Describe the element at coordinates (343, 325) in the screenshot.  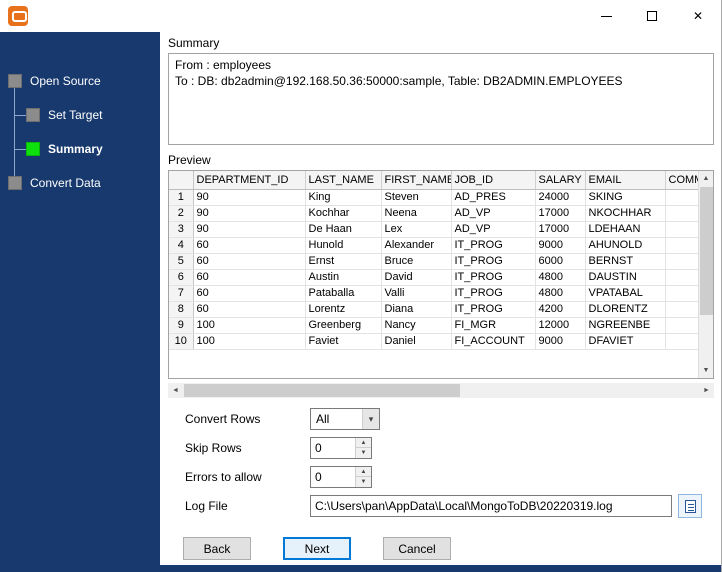
I see `cell: Greenberg` at that location.